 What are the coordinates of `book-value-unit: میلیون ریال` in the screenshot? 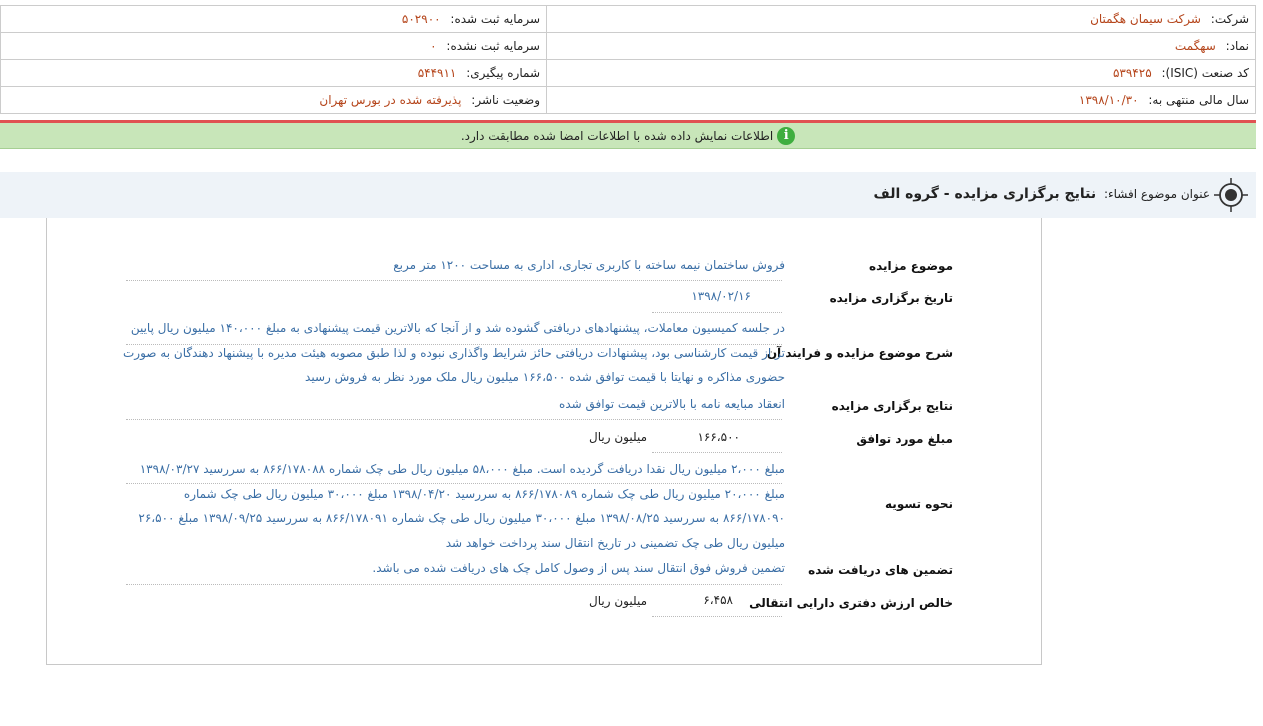 It's located at (618, 601).